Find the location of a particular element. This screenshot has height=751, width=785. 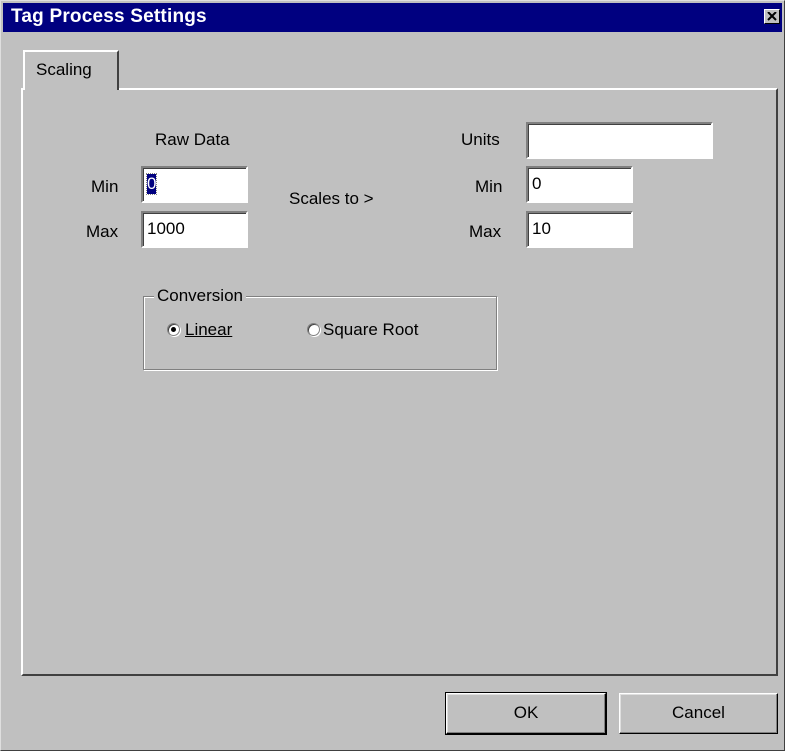

raw-min-value: 0 is located at coordinates (151, 184).